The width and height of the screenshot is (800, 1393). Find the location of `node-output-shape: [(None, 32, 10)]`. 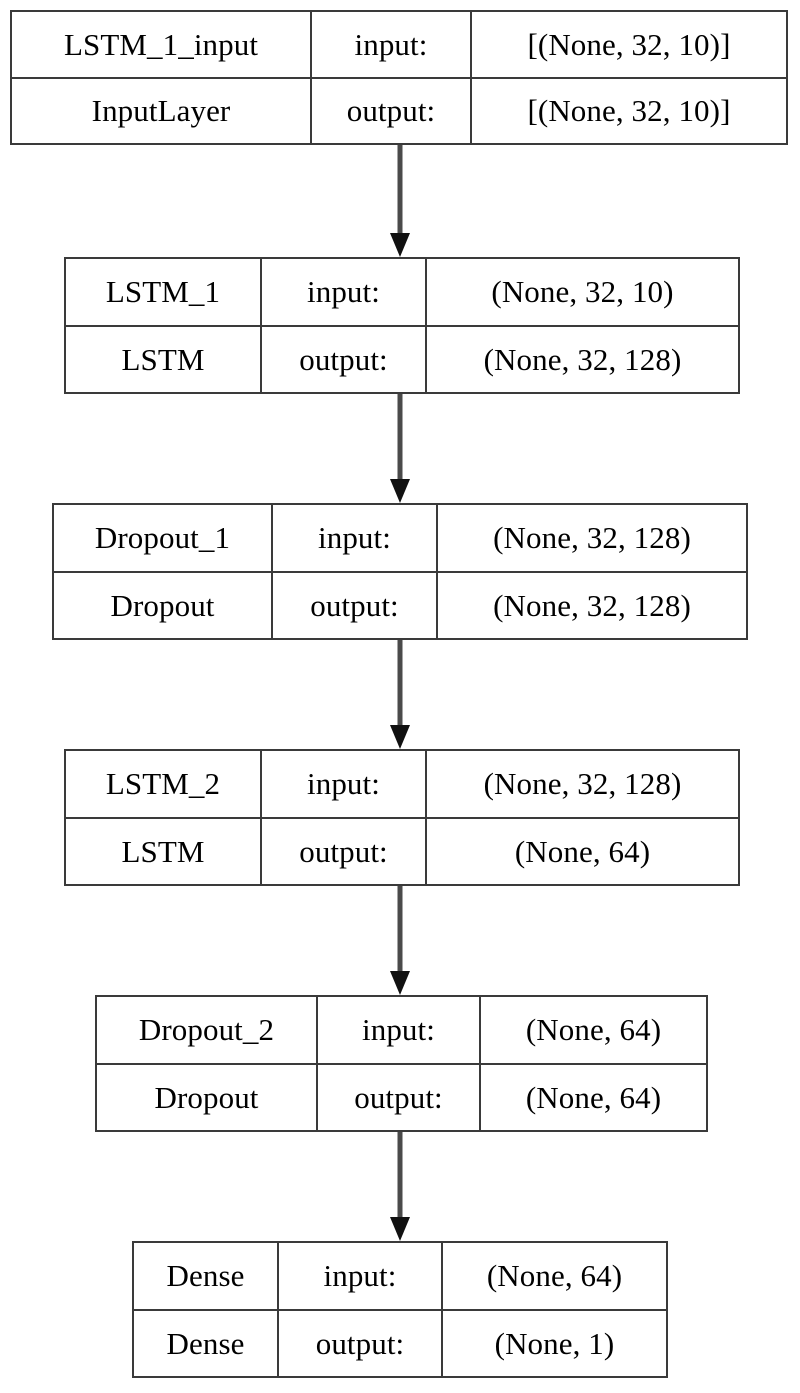

node-output-shape: [(None, 32, 10)] is located at coordinates (629, 111).